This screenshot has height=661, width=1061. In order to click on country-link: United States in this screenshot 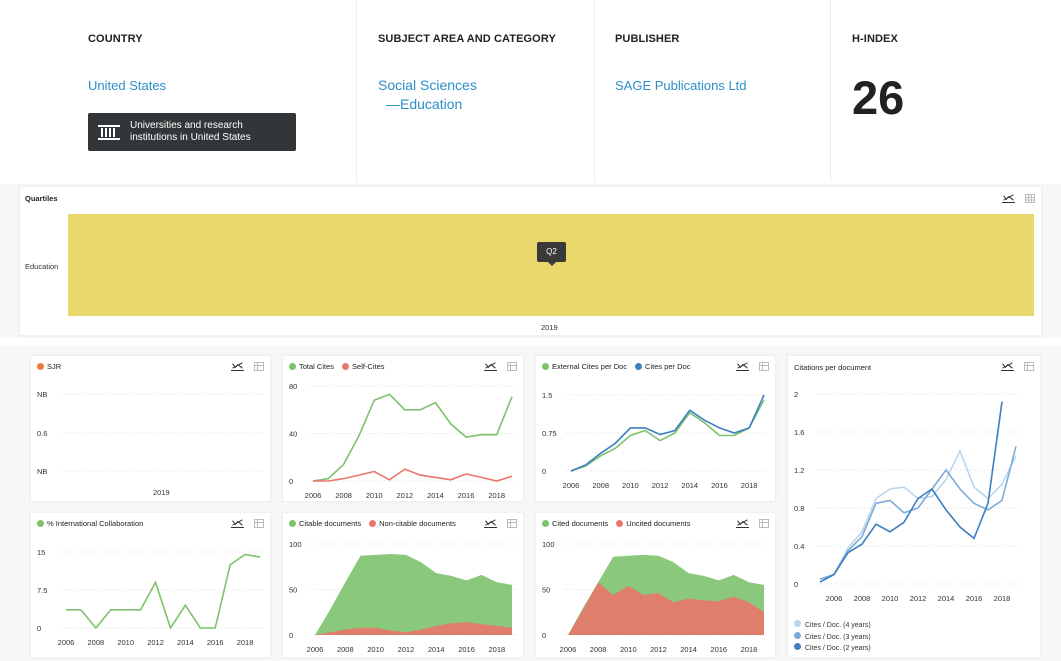, I will do `click(127, 85)`.